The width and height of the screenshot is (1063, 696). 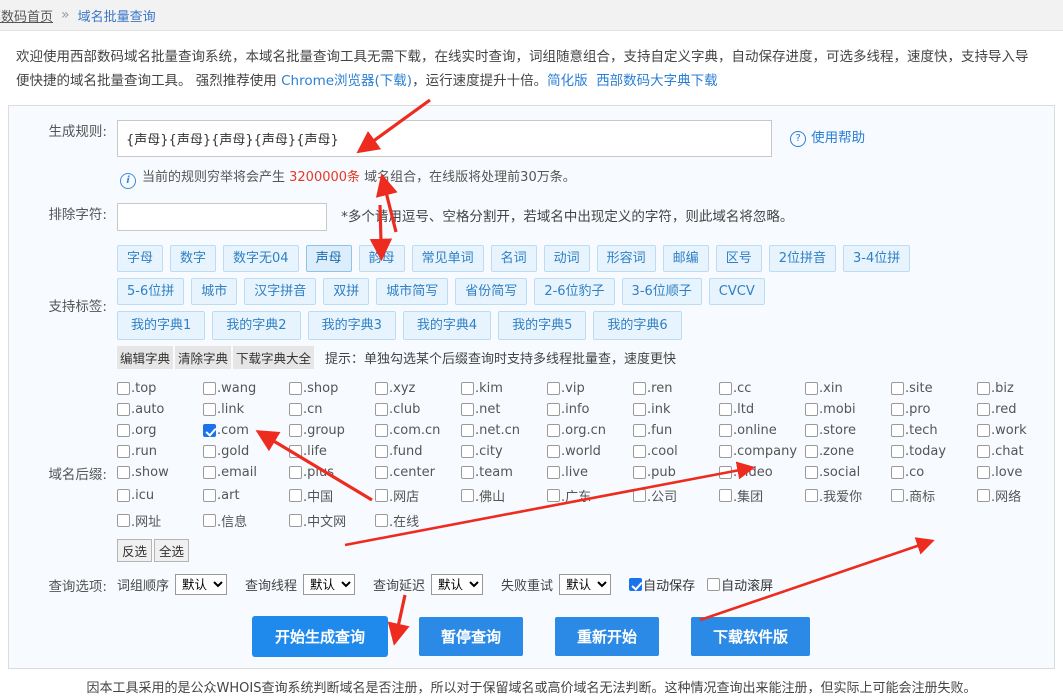 I want to click on suffix-option-top: .top, so click(x=160, y=388).